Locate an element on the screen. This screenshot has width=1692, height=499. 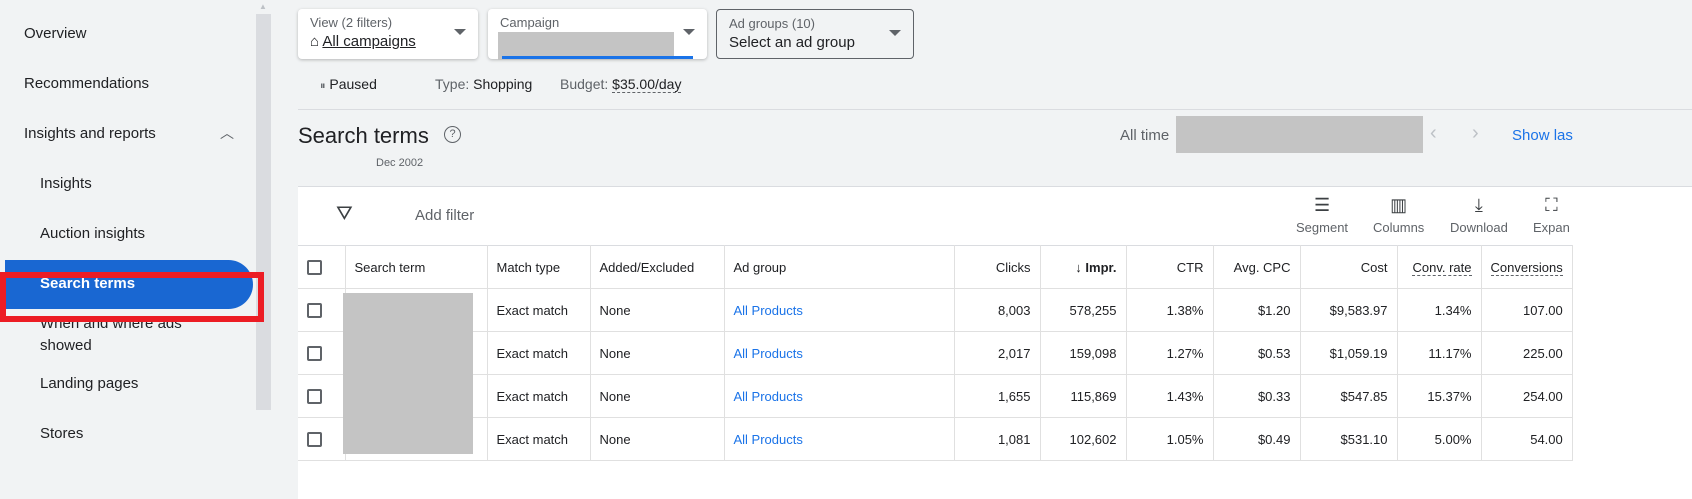
page-title: Search terms is located at coordinates (363, 135).